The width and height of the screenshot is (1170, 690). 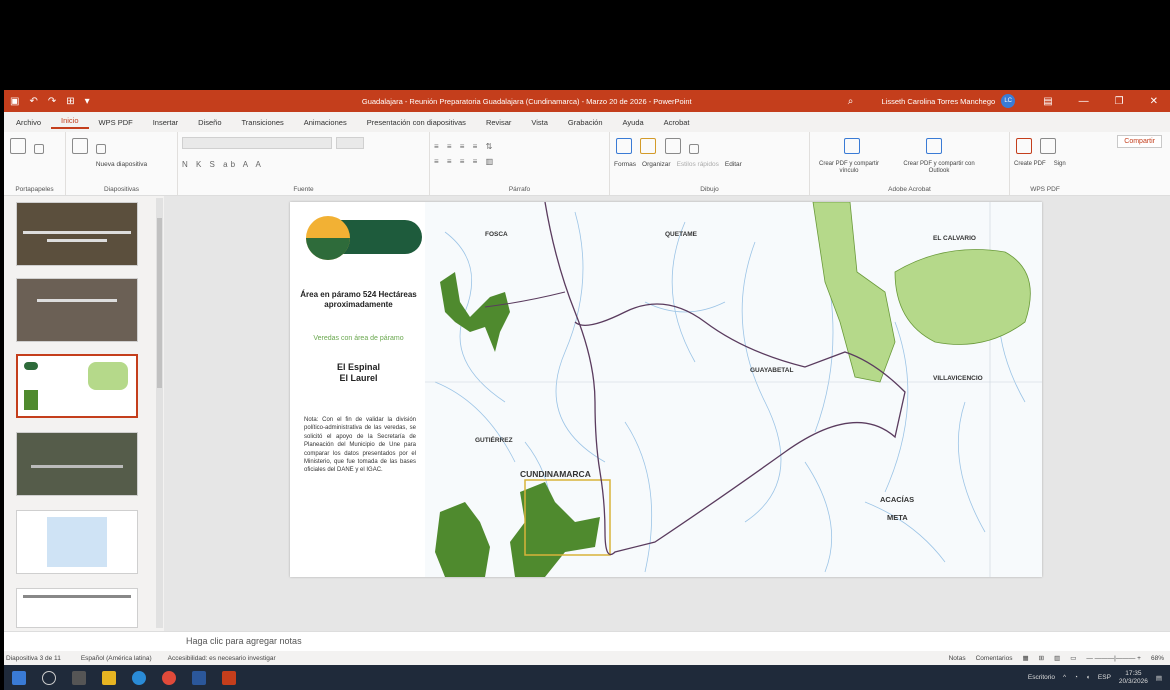 What do you see at coordinates (1139, 141) in the screenshot?
I see `share-button: Compartir` at bounding box center [1139, 141].